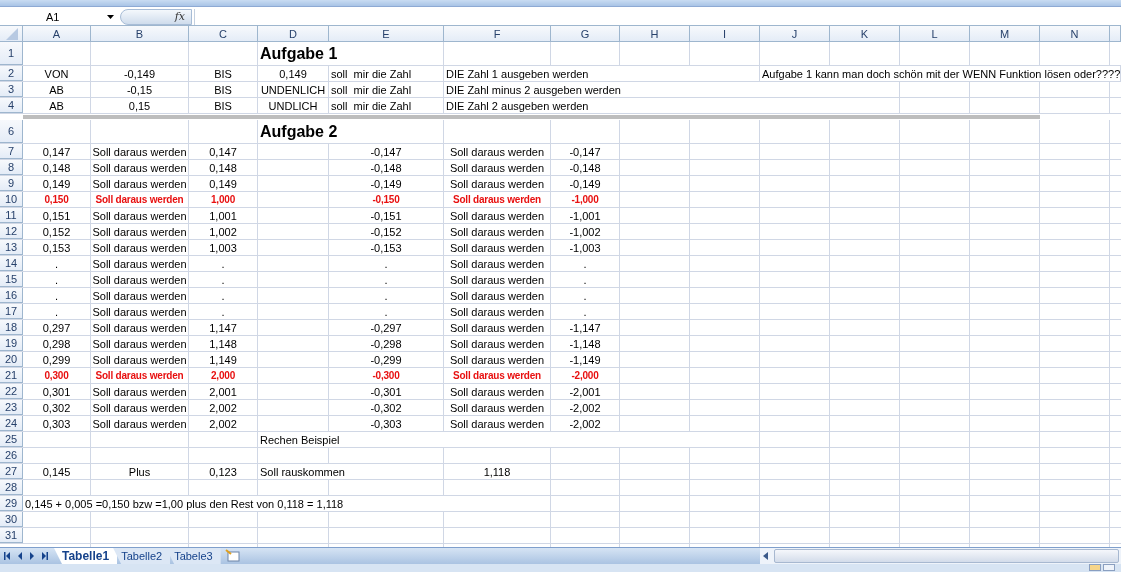 This screenshot has height=572, width=1121. Describe the element at coordinates (11, 263) in the screenshot. I see `row-header: 14` at that location.